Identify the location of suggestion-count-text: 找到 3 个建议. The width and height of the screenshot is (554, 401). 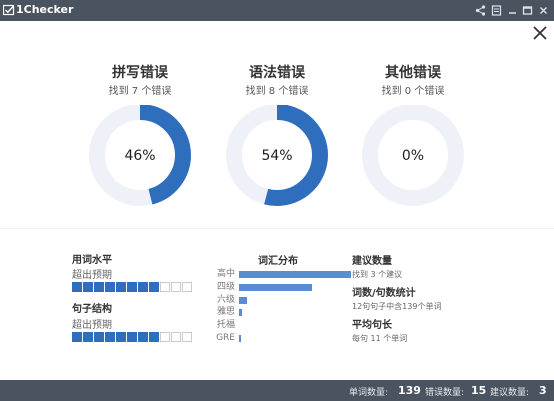
(377, 274).